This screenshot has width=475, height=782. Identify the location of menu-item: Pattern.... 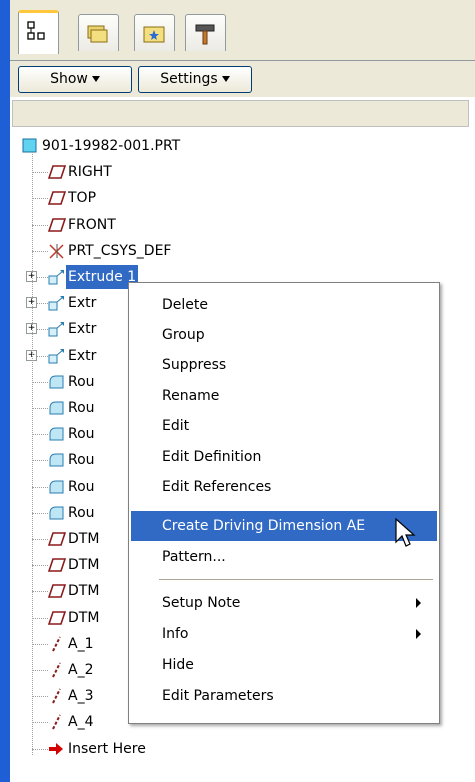
(284, 557).